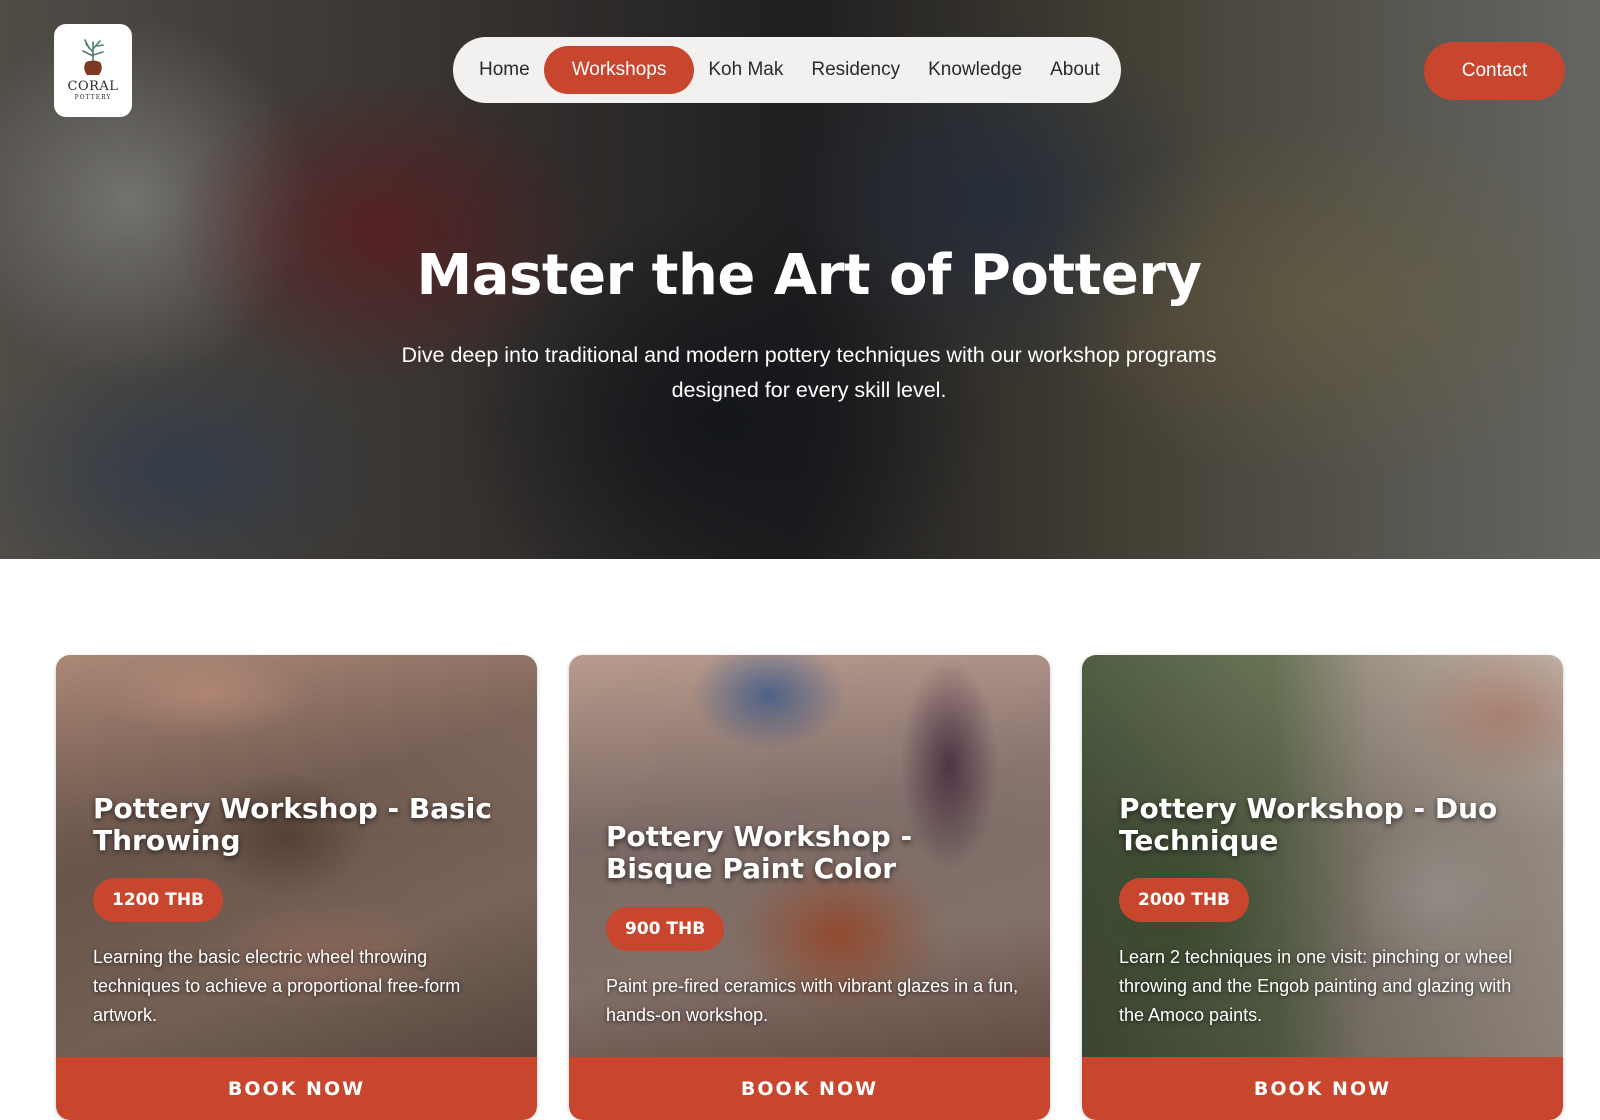  What do you see at coordinates (1494, 71) in the screenshot?
I see `contact-button: Contact` at bounding box center [1494, 71].